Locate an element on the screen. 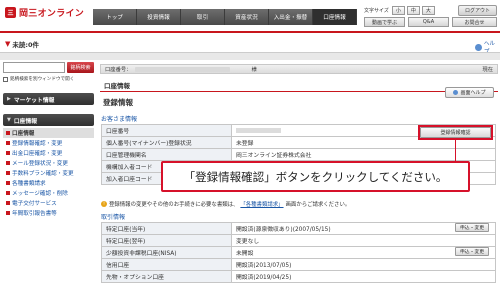  symbol-search-button: 銘柄検索 is located at coordinates (80, 67).